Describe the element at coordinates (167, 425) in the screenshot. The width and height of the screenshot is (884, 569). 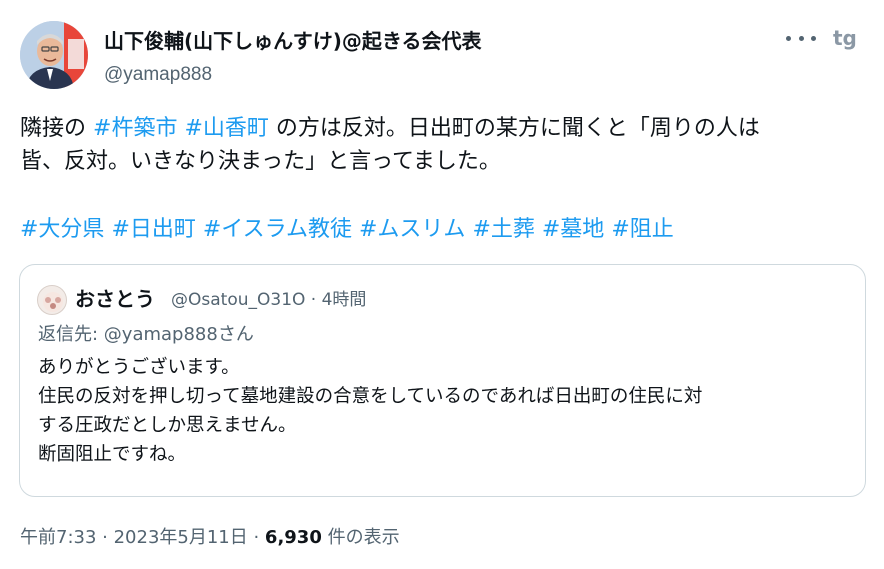
I see `quoted-line: する圧政だとしか思えません。` at that location.